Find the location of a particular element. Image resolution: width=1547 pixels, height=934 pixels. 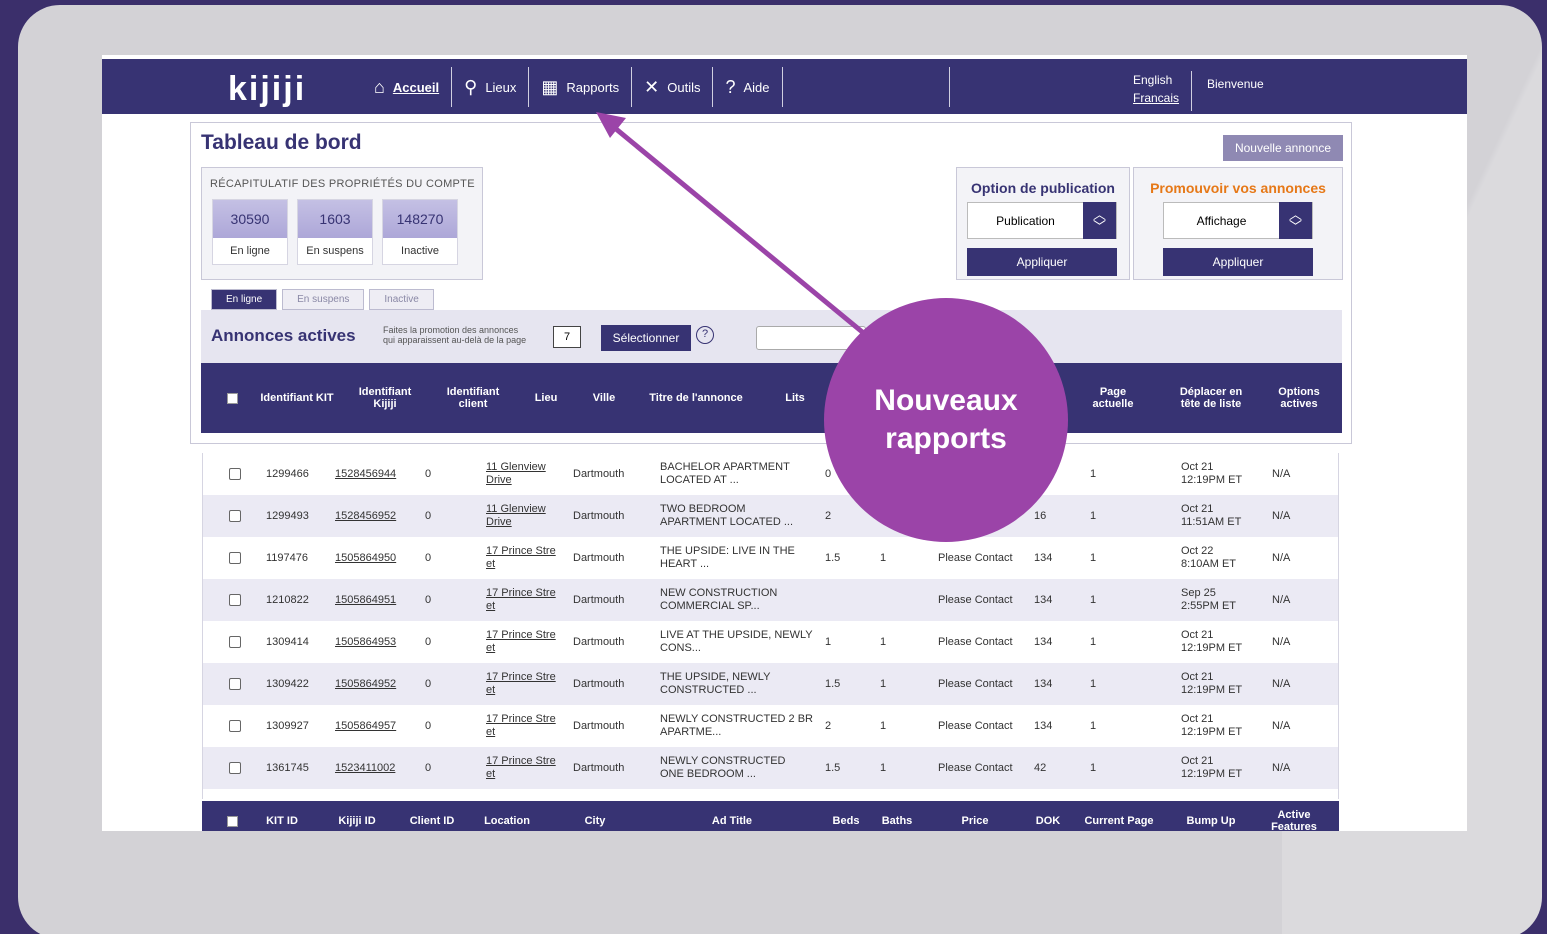

kijiji-logo: kijiji is located at coordinates (267, 89).